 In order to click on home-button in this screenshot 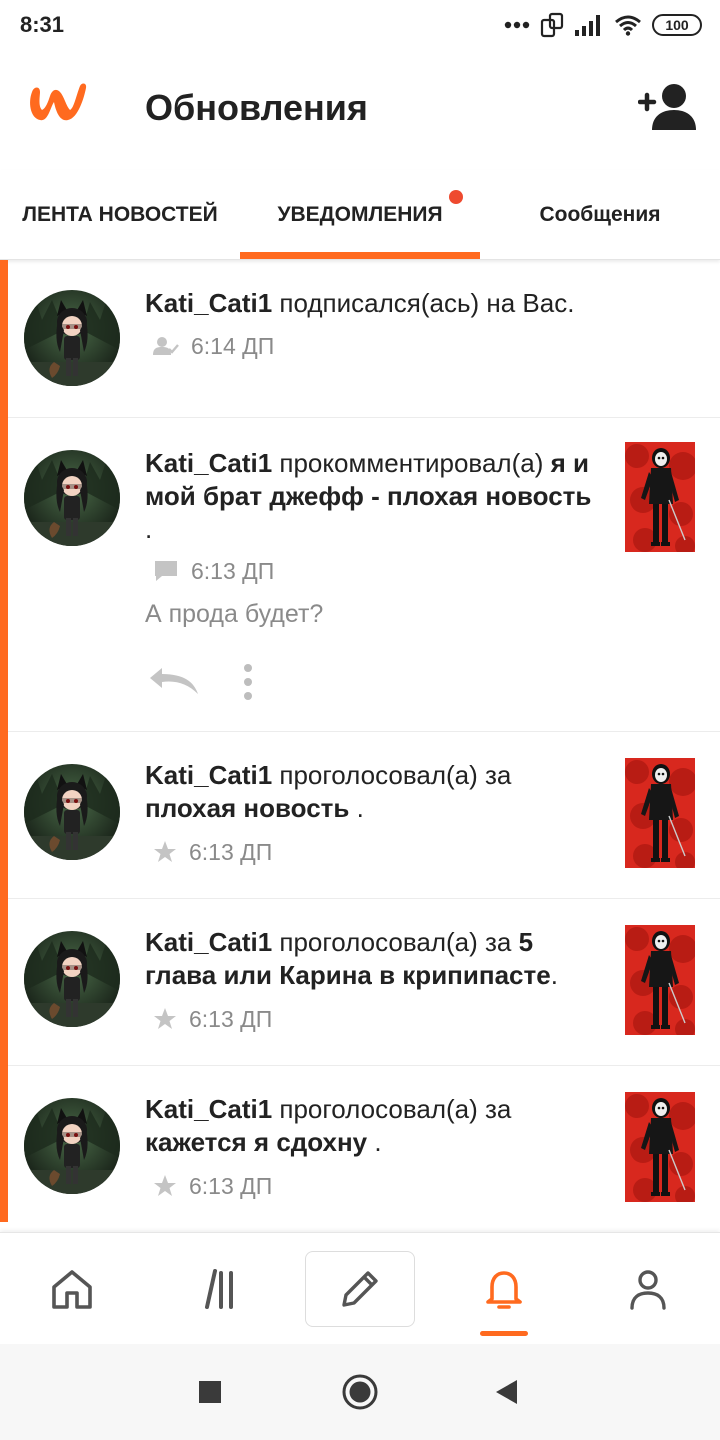, I will do `click(360, 1392)`.